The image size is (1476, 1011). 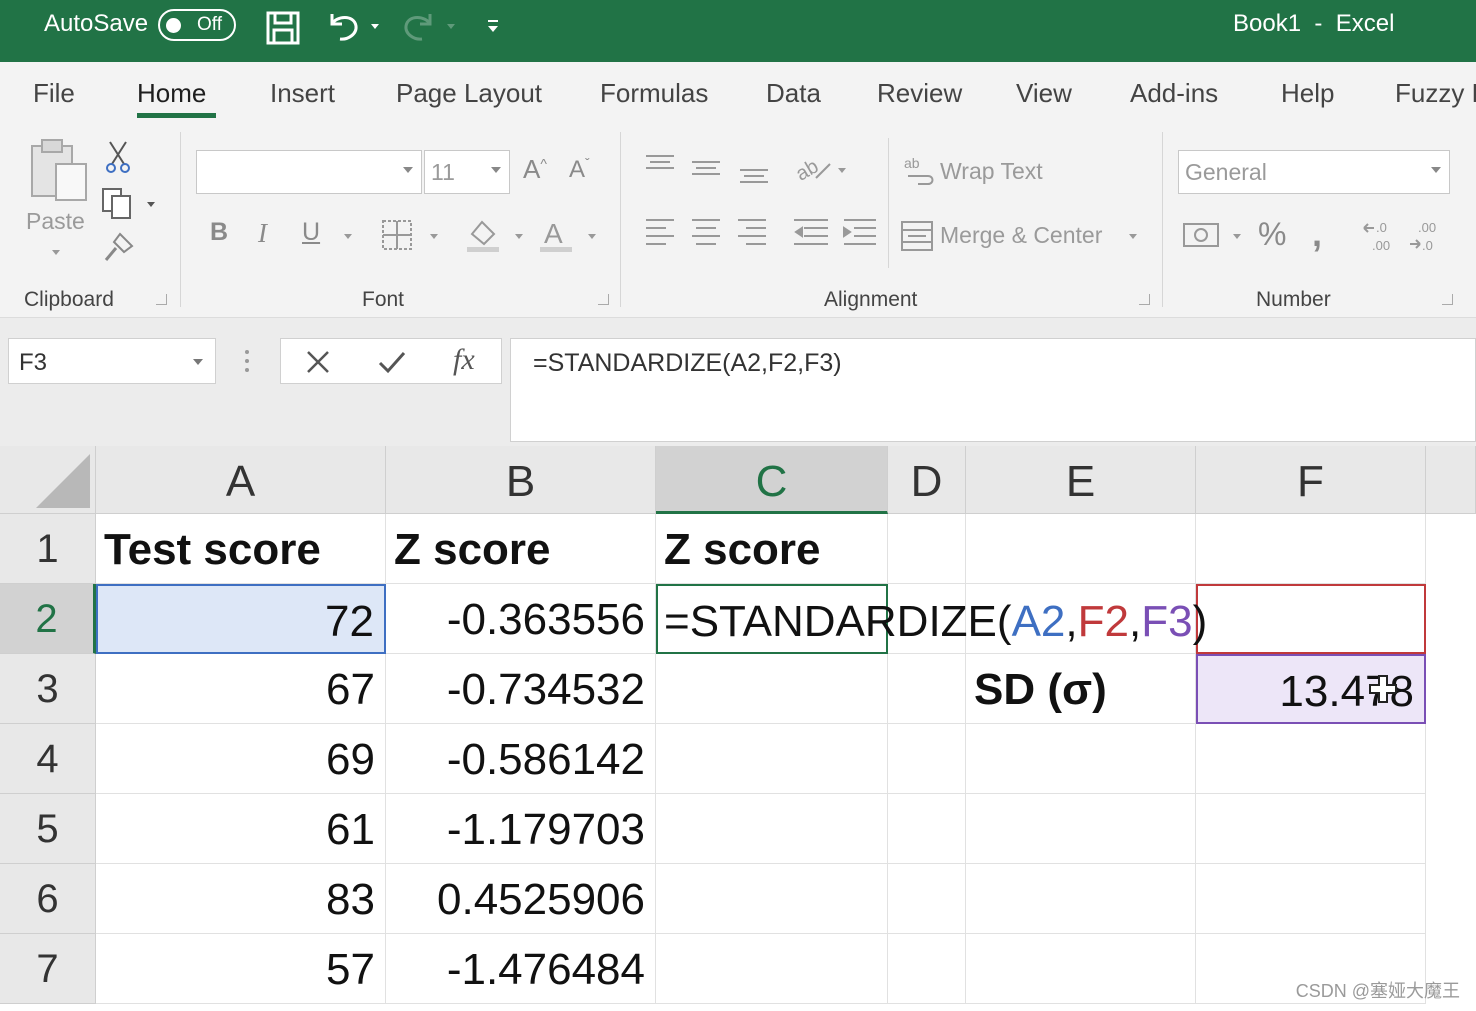 I want to click on undo-dropdown-icon, so click(x=375, y=26).